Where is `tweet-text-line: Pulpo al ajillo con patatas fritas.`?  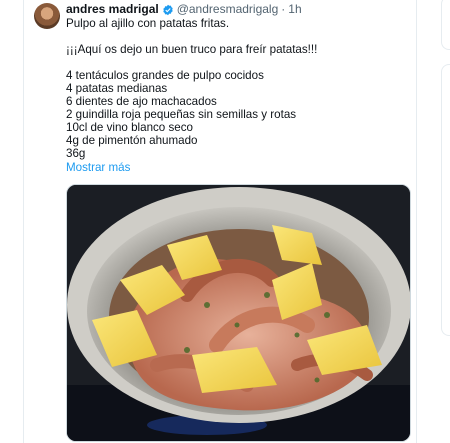
tweet-text-line: Pulpo al ajillo con patatas fritas. is located at coordinates (148, 23).